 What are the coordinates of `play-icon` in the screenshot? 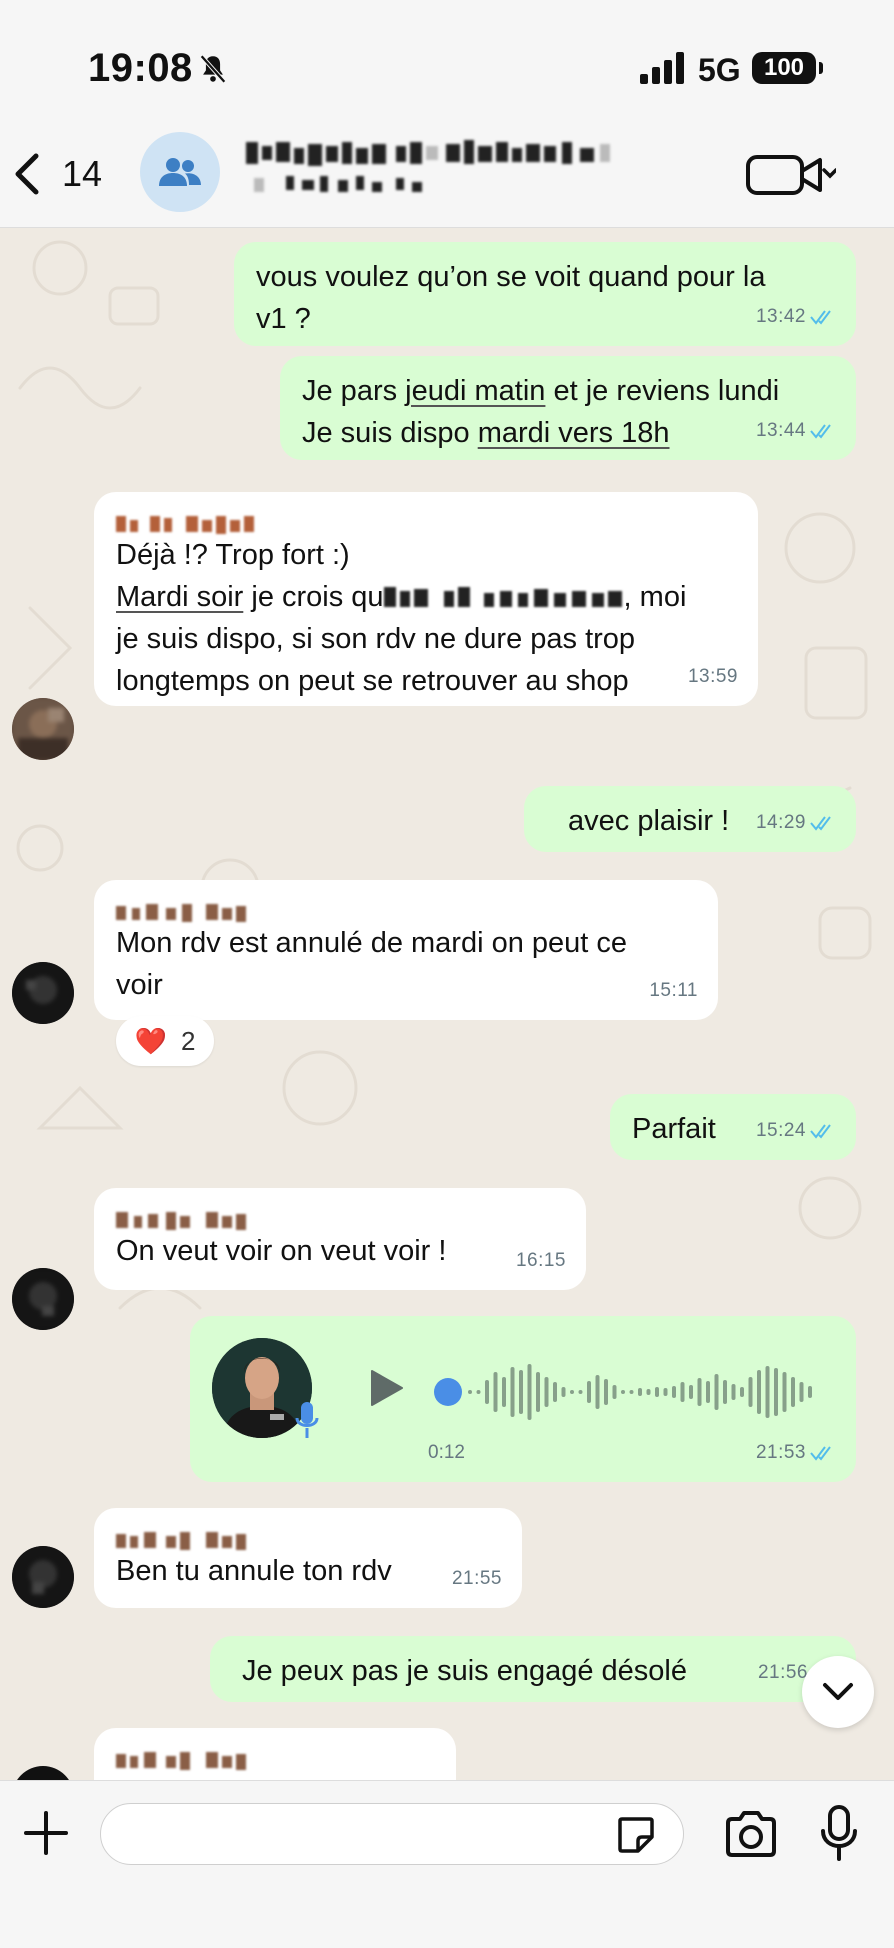 It's located at (386, 1388).